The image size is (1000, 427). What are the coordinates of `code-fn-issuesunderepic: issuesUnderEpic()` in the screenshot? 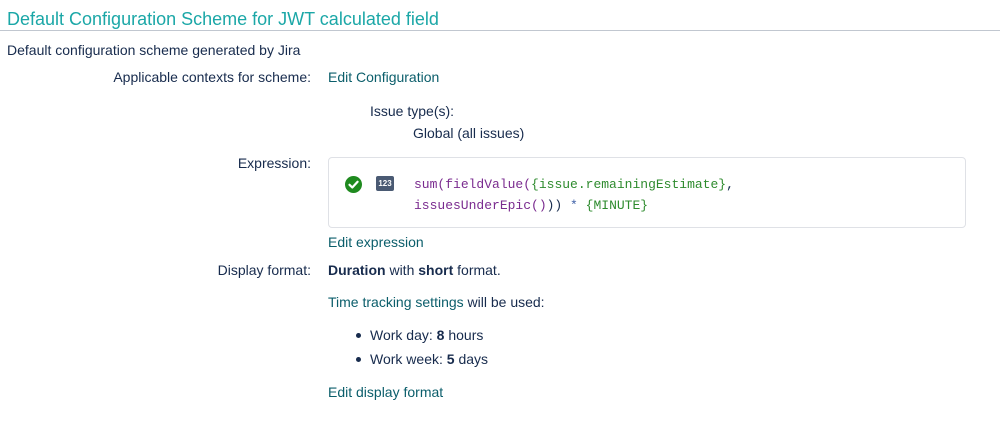 It's located at (480, 205).